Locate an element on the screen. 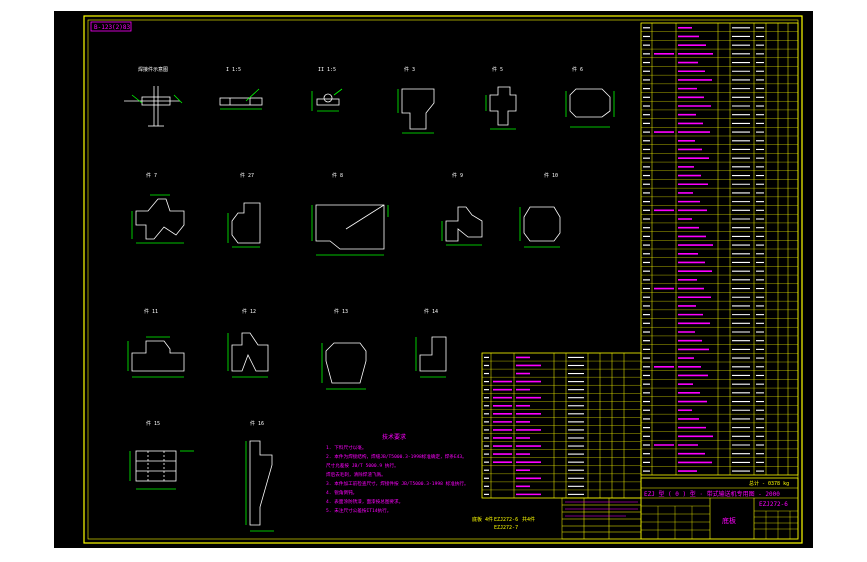 The width and height of the screenshot is (867, 562). title-part-name: 底板 is located at coordinates (729, 520).